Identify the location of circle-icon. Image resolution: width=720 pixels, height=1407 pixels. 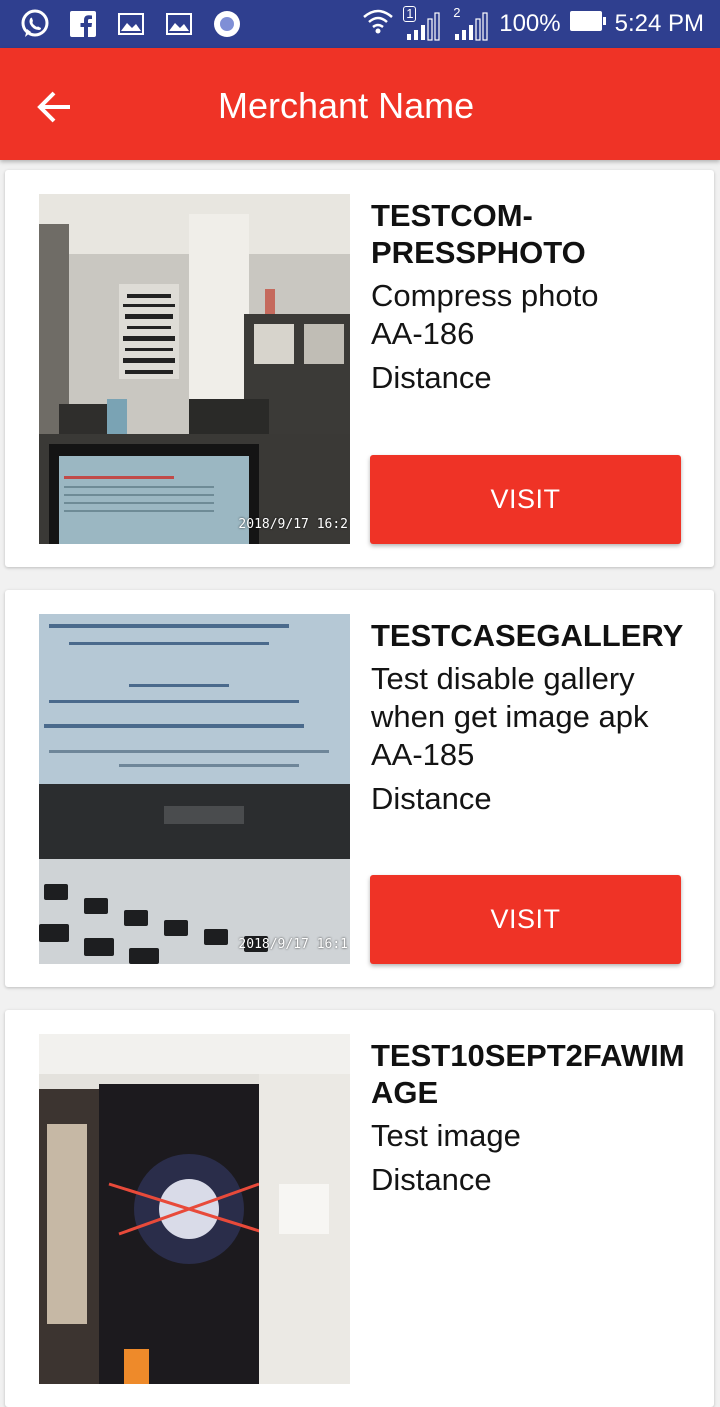
(227, 24).